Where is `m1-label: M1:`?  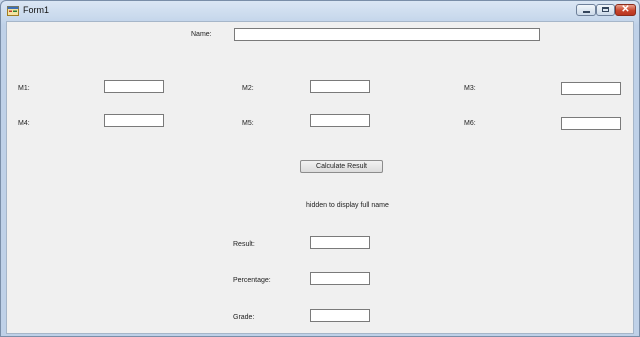 m1-label: M1: is located at coordinates (24, 88).